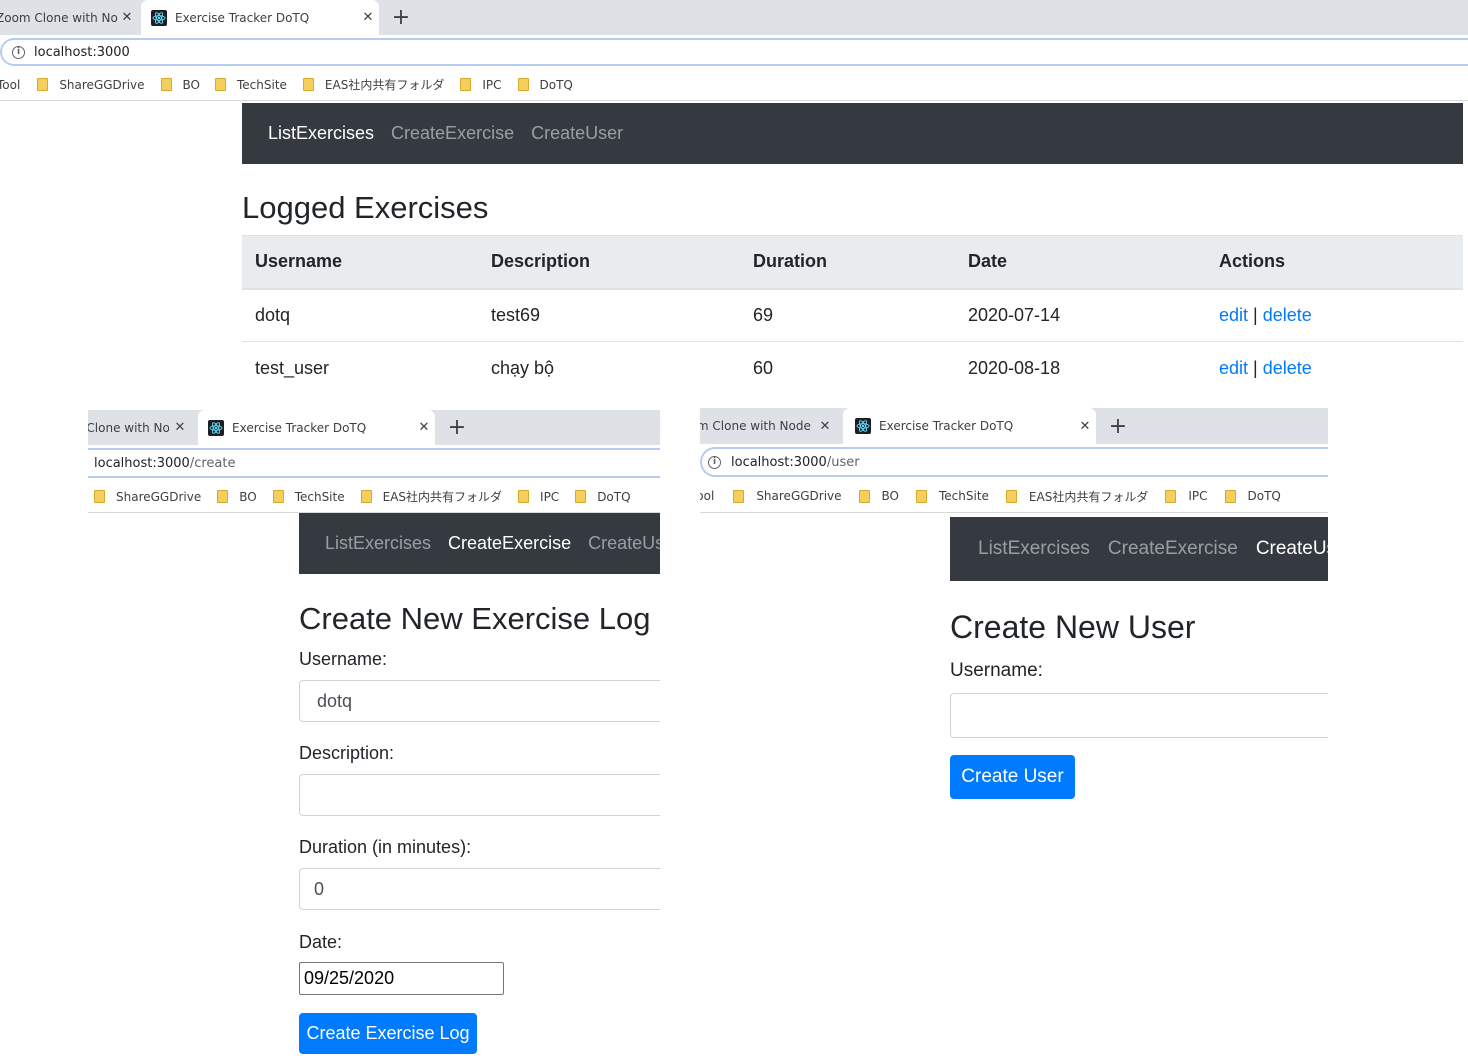  I want to click on description-input, so click(479, 795).